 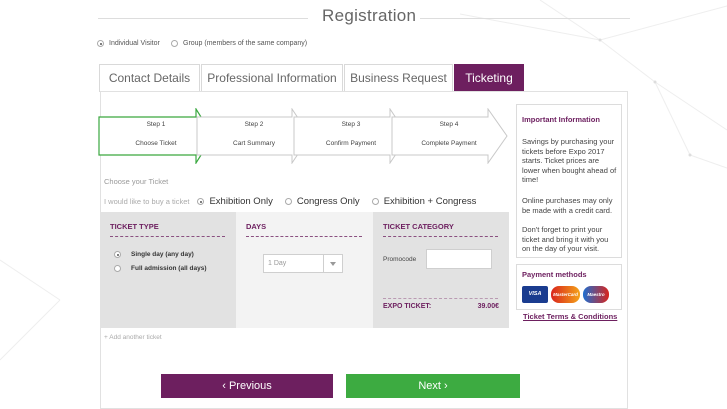 I want to click on title-divider-left, so click(x=203, y=18).